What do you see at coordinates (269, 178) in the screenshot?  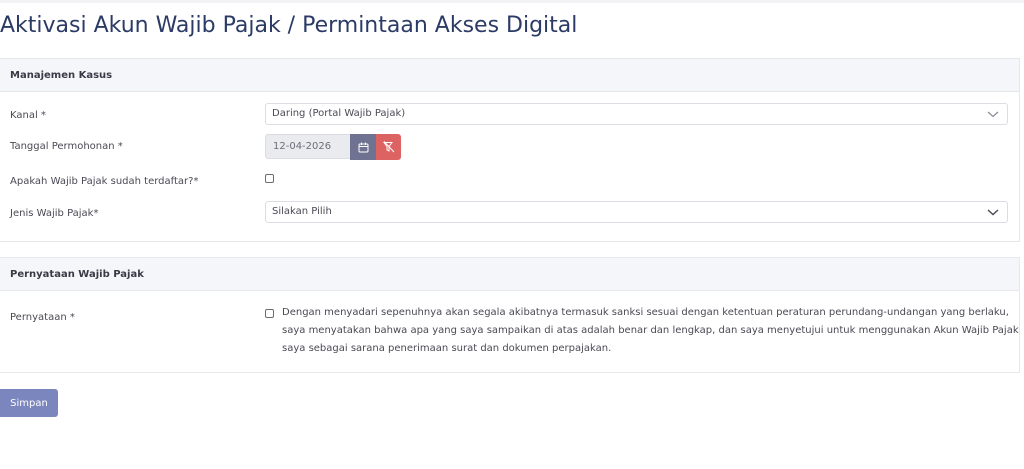 I see `registered-checkbox` at bounding box center [269, 178].